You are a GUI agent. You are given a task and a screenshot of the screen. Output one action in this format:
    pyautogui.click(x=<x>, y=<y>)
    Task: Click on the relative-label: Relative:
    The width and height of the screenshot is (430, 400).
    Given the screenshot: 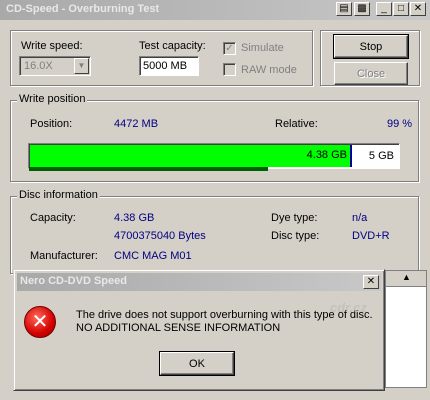 What is the action you would take?
    pyautogui.click(x=296, y=124)
    